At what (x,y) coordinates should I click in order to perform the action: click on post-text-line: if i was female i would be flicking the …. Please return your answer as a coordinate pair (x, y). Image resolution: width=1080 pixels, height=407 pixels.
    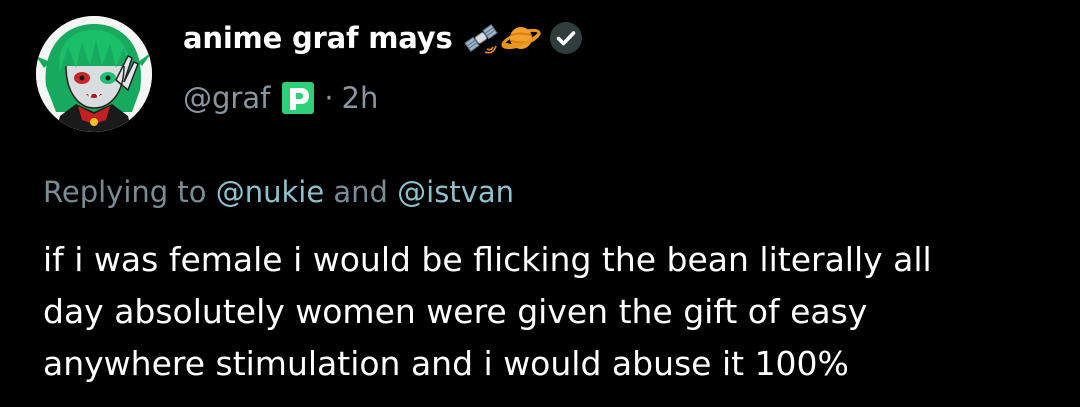
    Looking at the image, I should click on (487, 259).